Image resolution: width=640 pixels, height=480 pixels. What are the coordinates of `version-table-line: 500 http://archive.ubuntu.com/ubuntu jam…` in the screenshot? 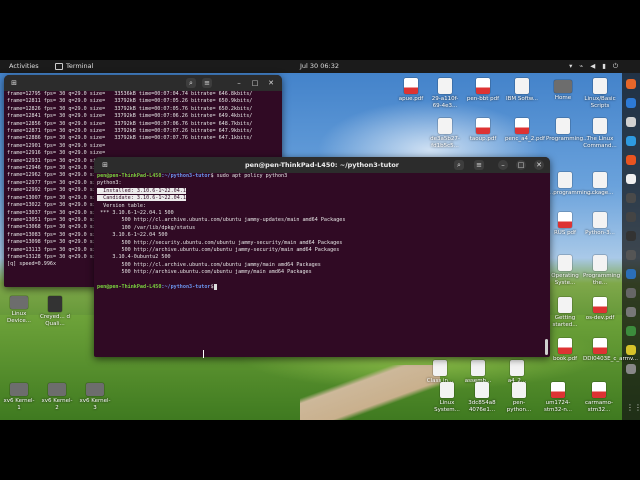 It's located at (230, 250).